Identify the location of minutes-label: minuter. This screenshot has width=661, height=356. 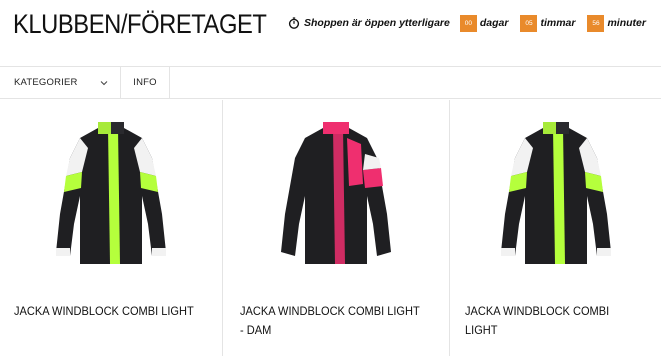
(626, 23).